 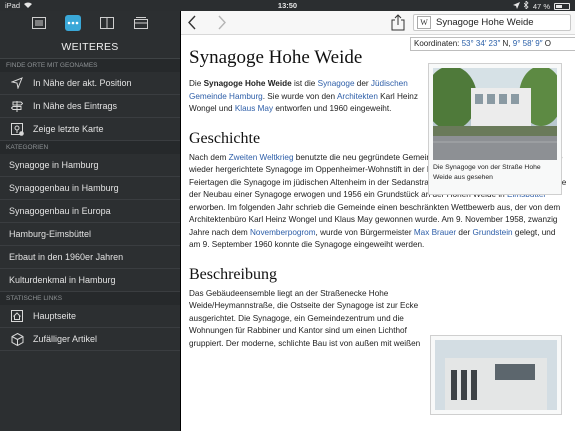 What do you see at coordinates (424, 22) in the screenshot?
I see `wikipedia-icon: W` at bounding box center [424, 22].